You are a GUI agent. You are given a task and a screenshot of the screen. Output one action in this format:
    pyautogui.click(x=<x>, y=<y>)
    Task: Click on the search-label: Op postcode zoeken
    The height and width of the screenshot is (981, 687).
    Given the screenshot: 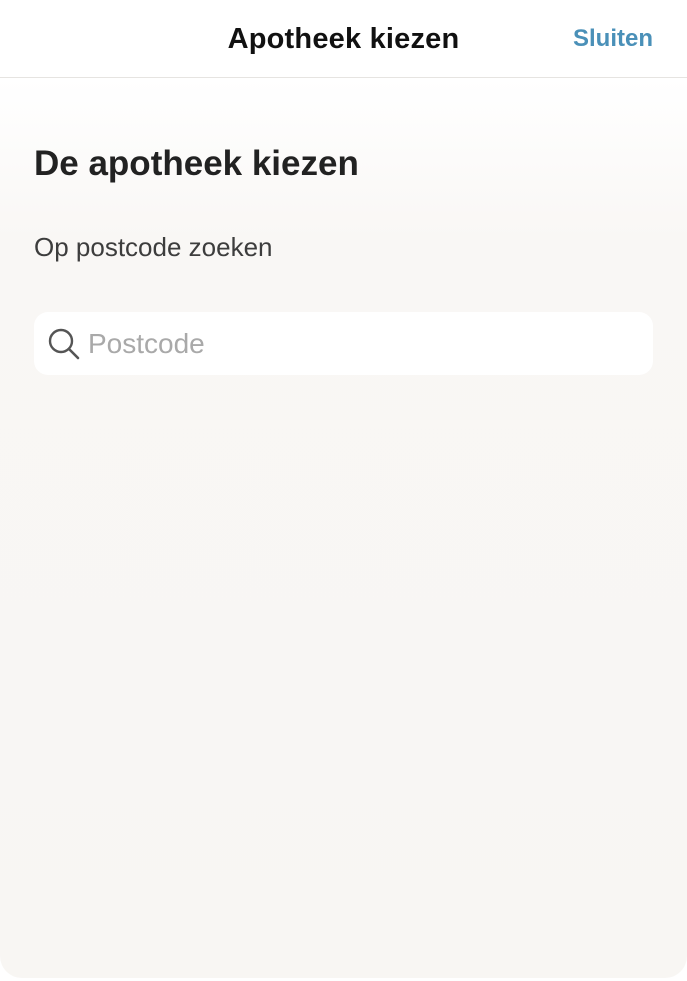 What is the action you would take?
    pyautogui.click(x=153, y=247)
    